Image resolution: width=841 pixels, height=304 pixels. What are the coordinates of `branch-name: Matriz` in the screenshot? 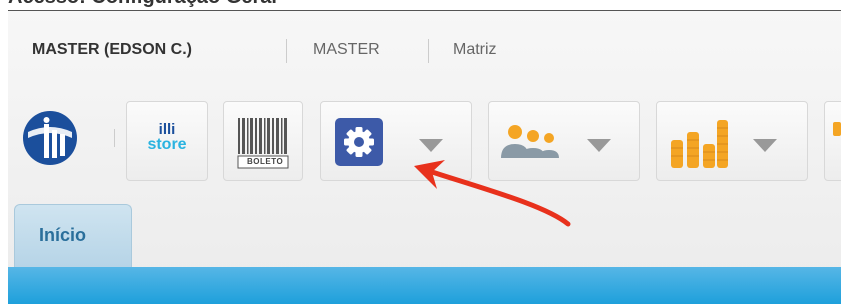 It's located at (475, 50).